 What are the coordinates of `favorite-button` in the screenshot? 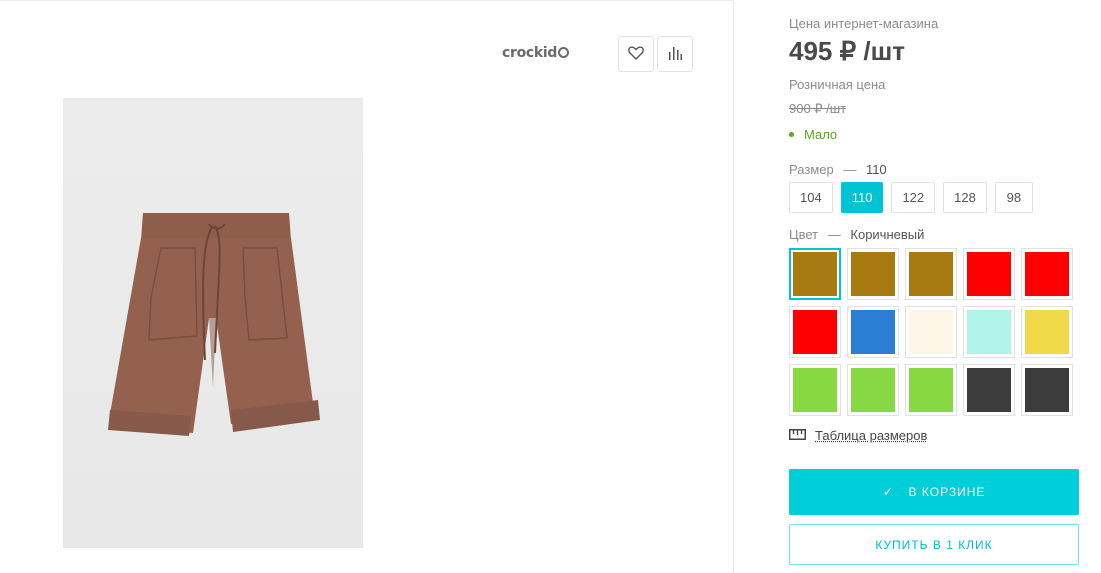 It's located at (636, 54).